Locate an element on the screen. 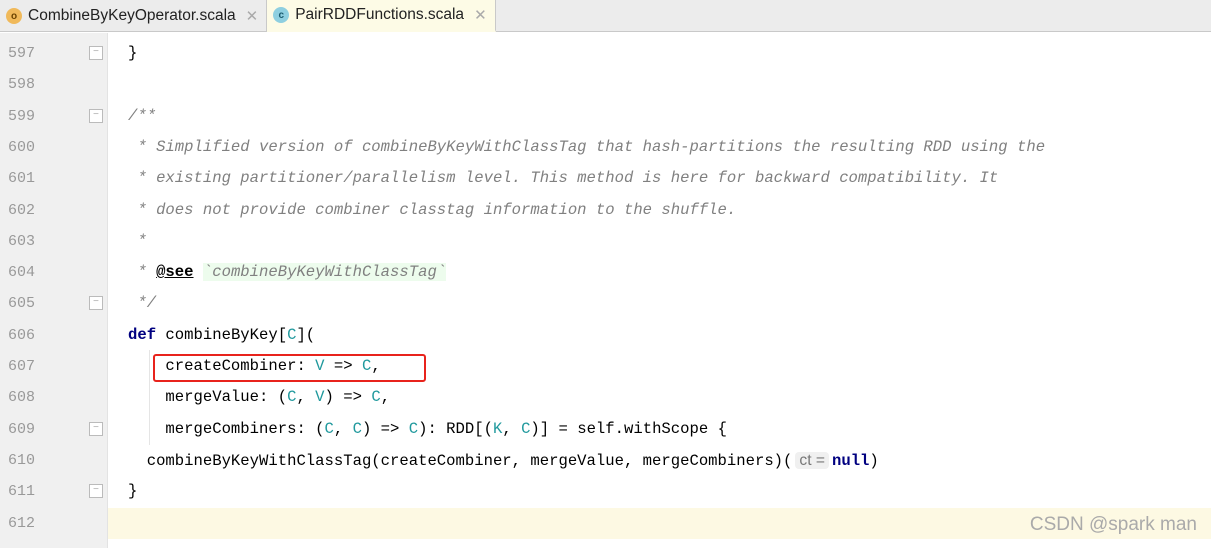  line-number: 604 is located at coordinates (22, 273).